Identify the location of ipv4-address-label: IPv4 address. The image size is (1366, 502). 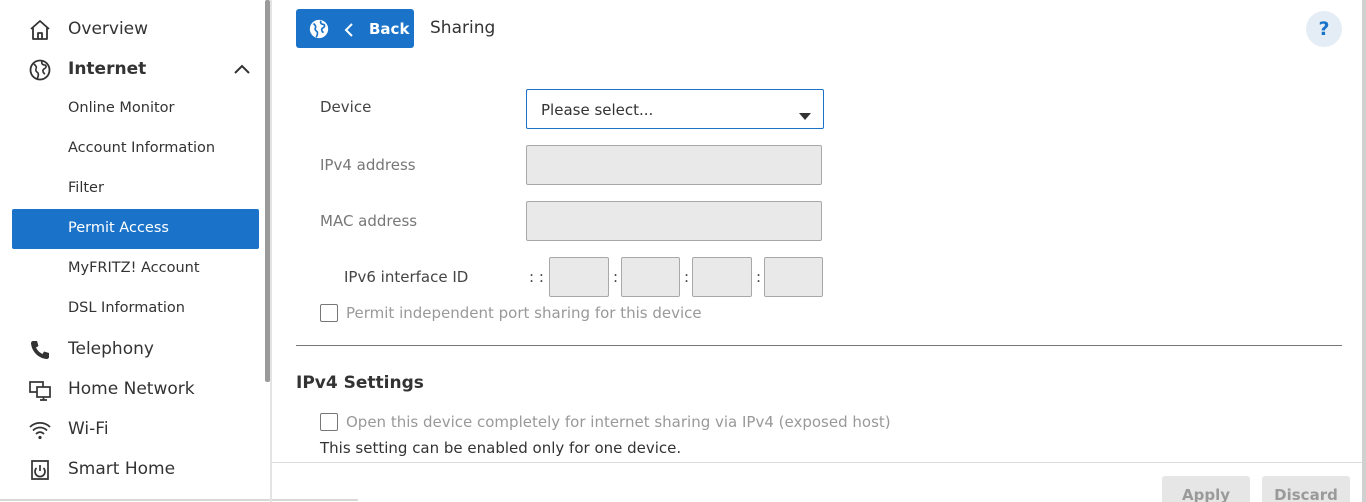
(368, 165).